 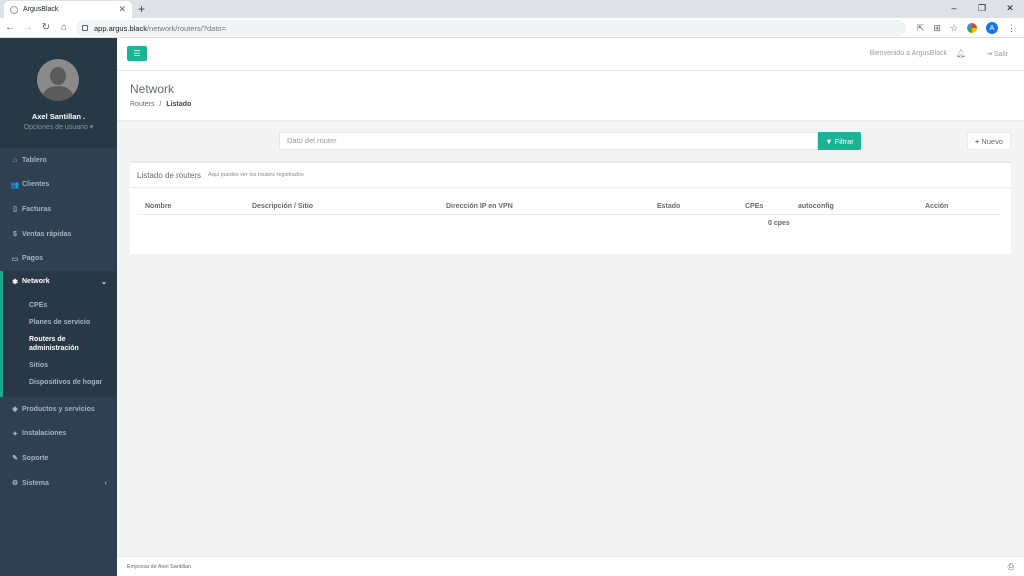 What do you see at coordinates (570, 54) in the screenshot?
I see `top-navbar: ☰ Bienvenido a ArgusBlack 🔔︎ ⇥ Salir` at bounding box center [570, 54].